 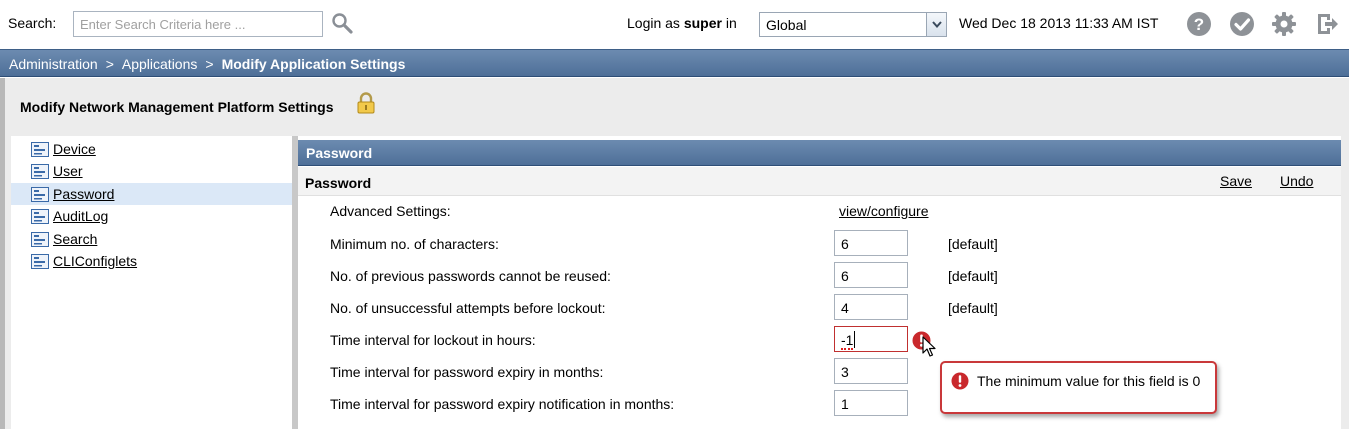 I want to click on save-link: Save, so click(x=1236, y=181).